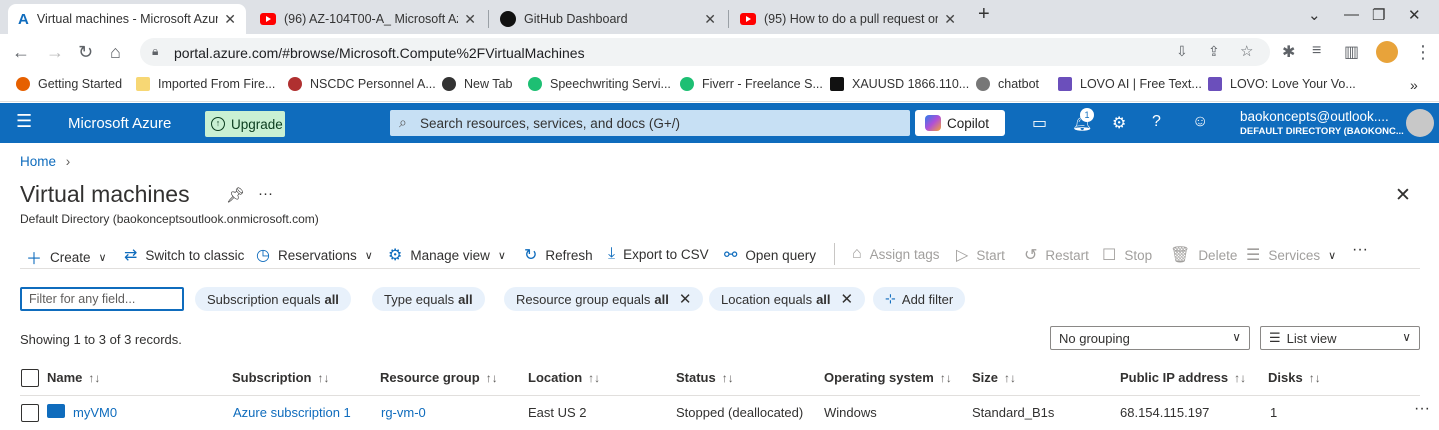 This screenshot has height=430, width=1439. Describe the element at coordinates (314, 255) in the screenshot. I see `reservations-button: ◷ Reservations ∨` at that location.